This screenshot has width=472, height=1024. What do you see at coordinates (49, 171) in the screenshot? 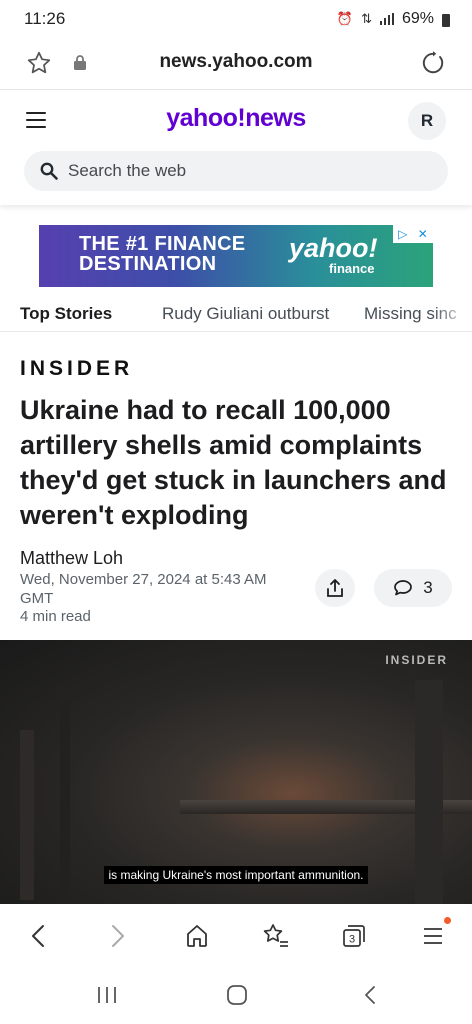
I see `search-icon` at bounding box center [49, 171].